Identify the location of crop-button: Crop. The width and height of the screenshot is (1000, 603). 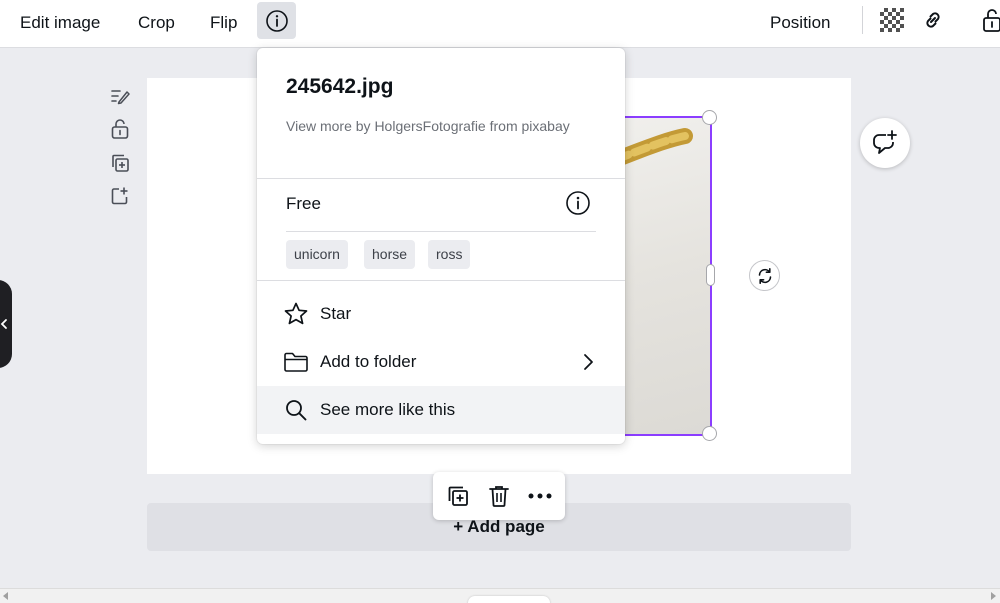
(156, 23).